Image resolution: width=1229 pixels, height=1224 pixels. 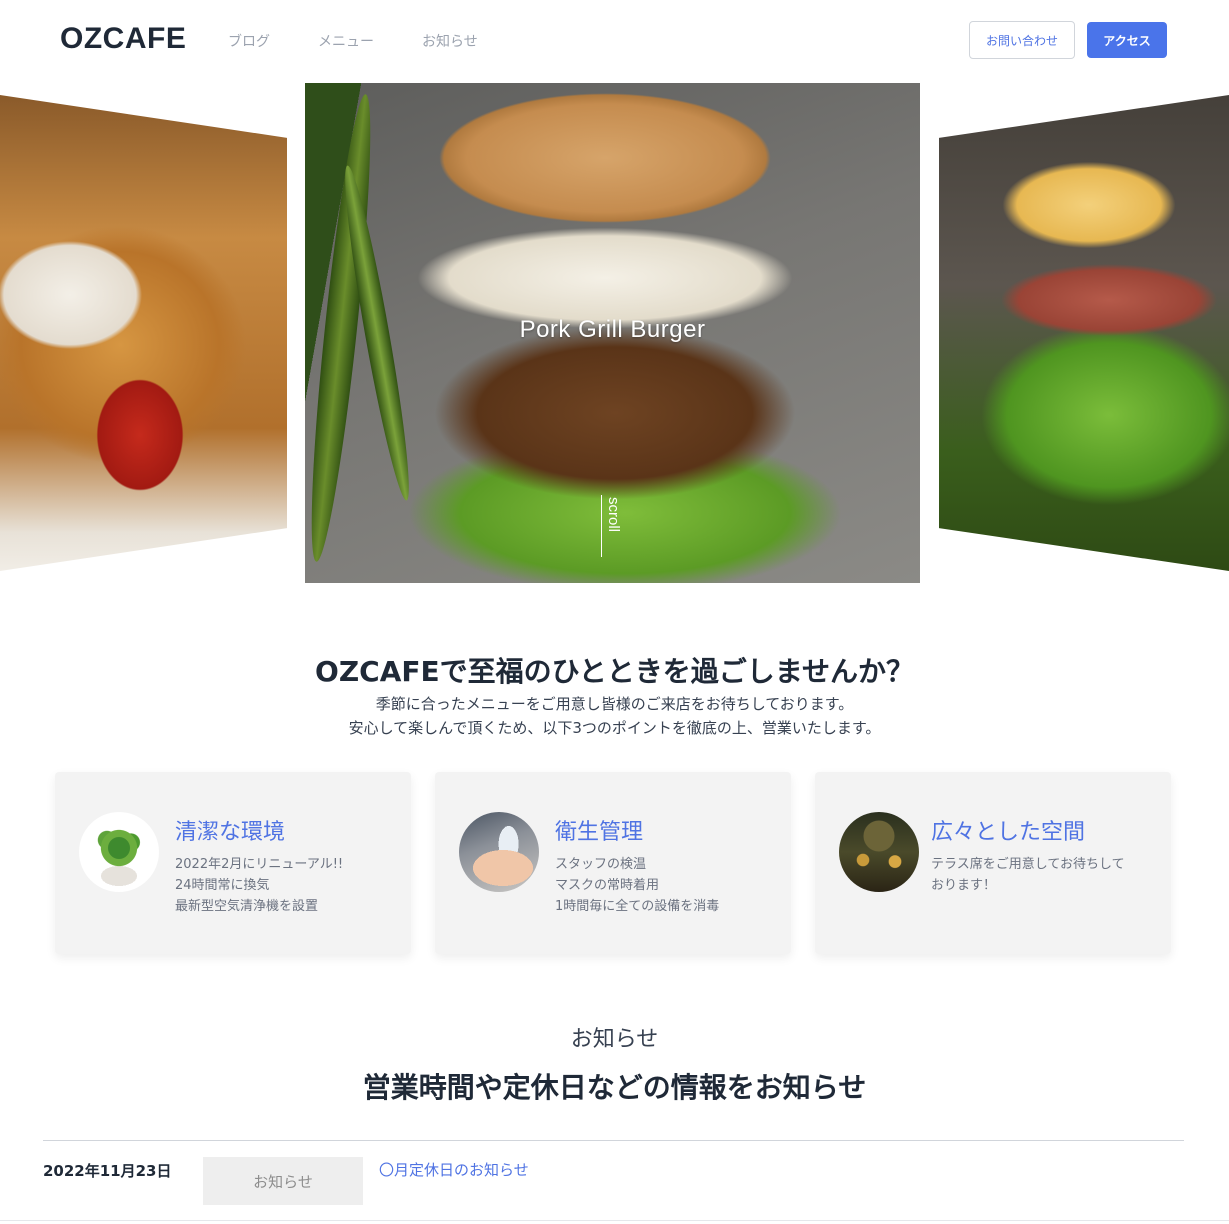 What do you see at coordinates (1008, 832) in the screenshot?
I see `card-title: 広々とした空間` at bounding box center [1008, 832].